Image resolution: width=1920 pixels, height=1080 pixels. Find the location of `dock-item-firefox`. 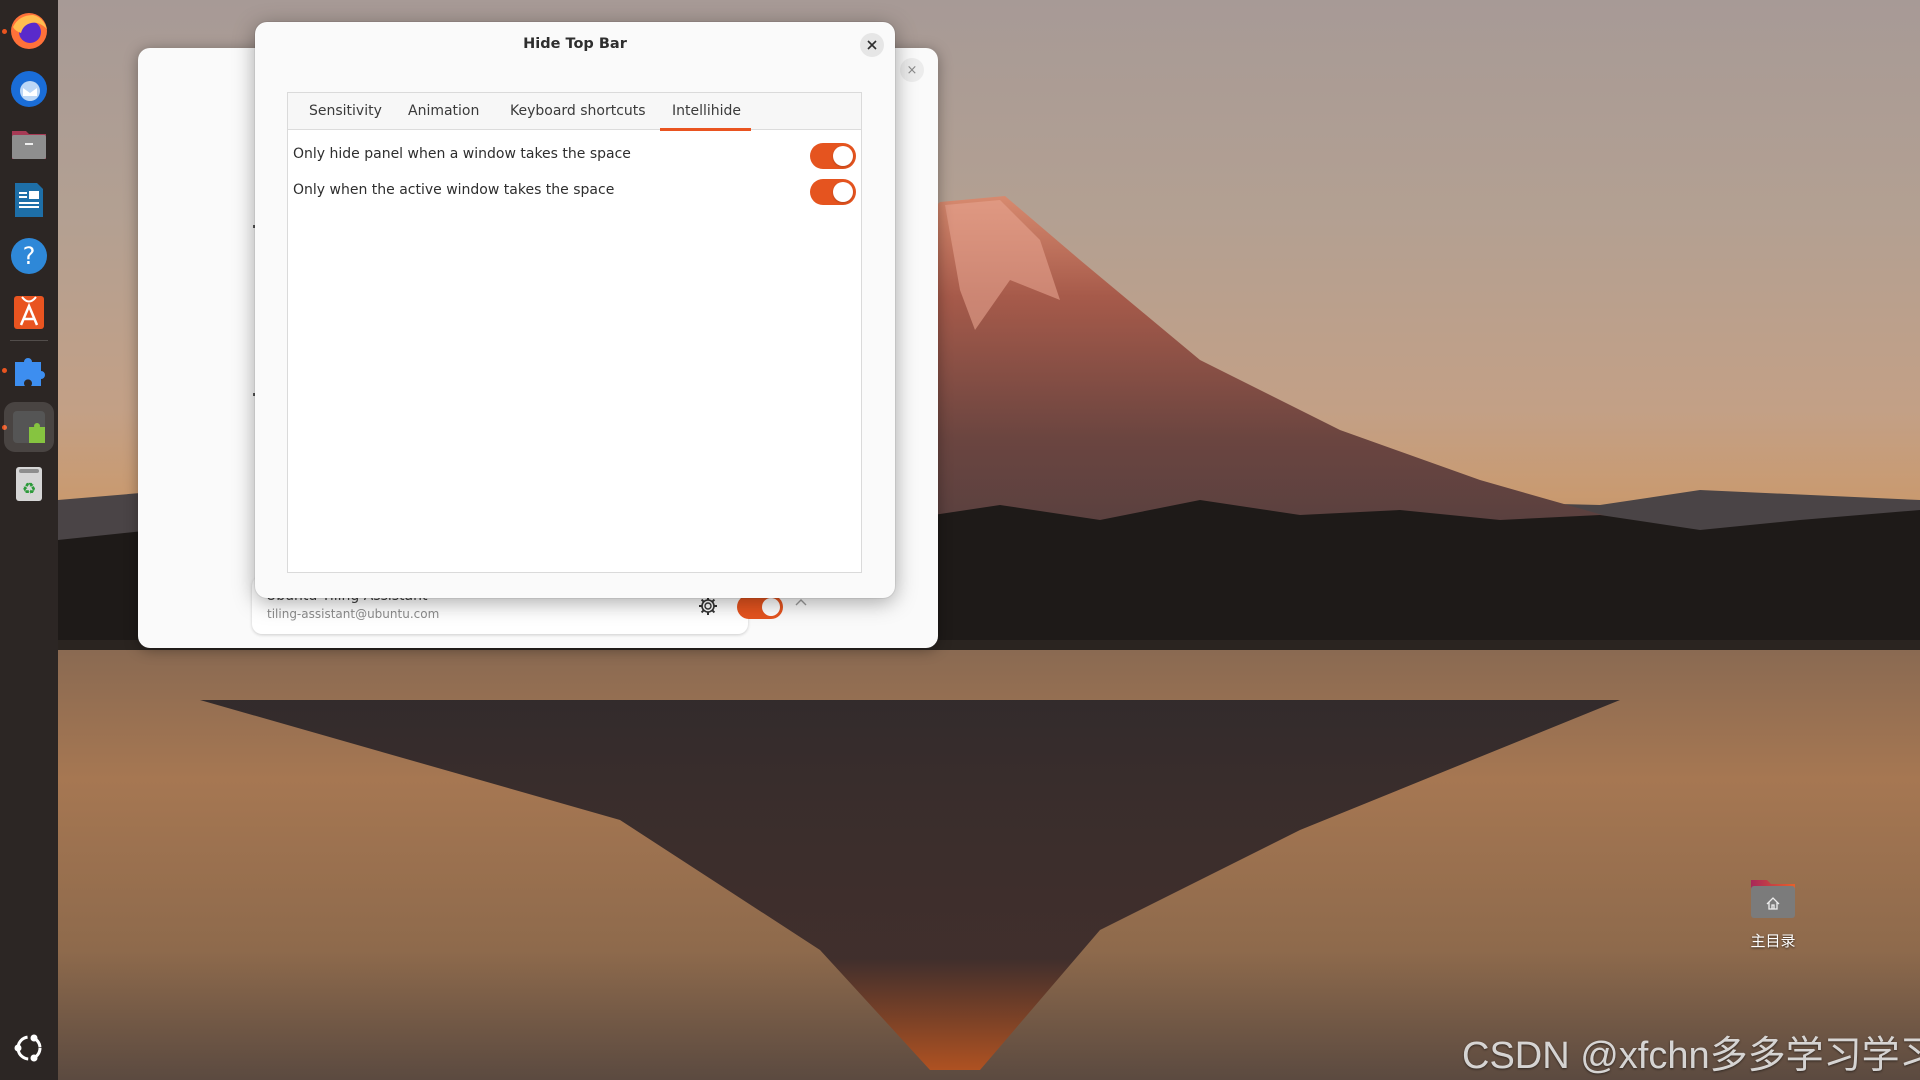

dock-item-firefox is located at coordinates (29, 31).